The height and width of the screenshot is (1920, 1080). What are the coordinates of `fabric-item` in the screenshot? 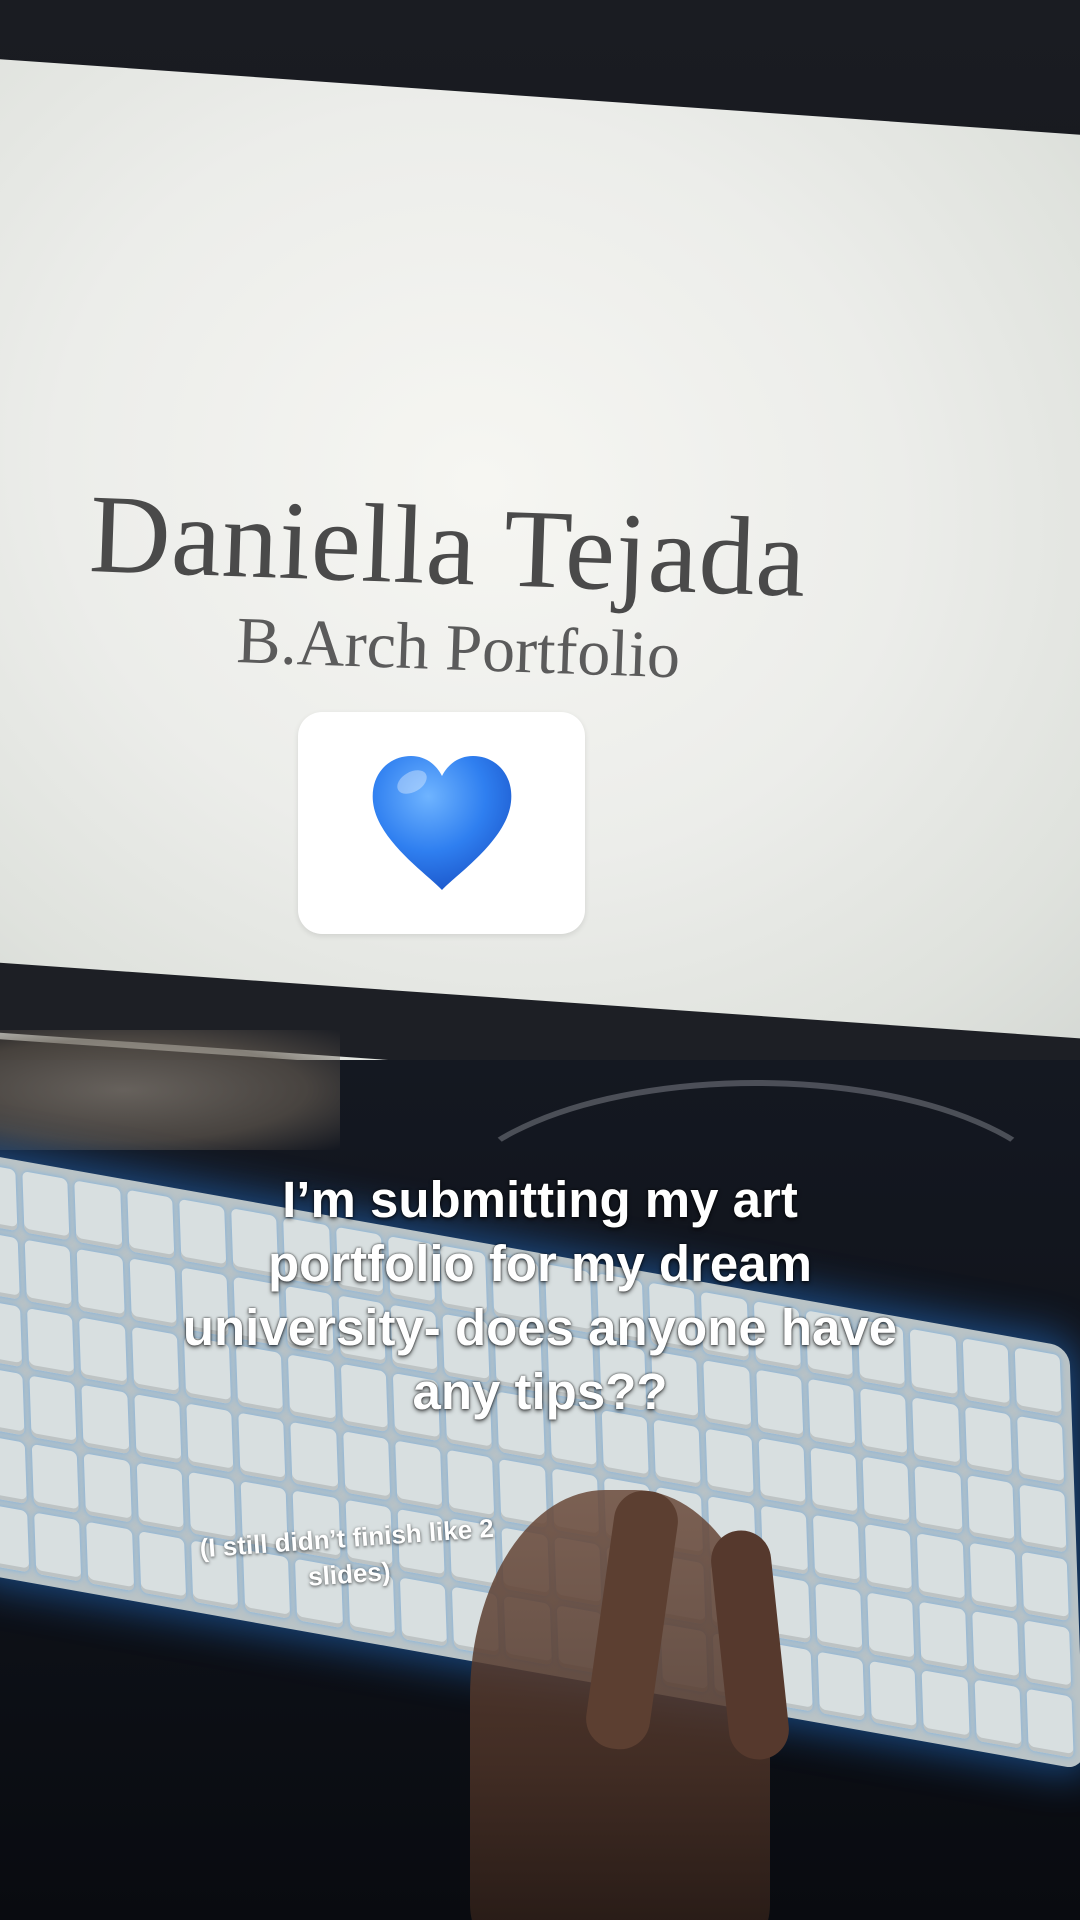 It's located at (170, 1090).